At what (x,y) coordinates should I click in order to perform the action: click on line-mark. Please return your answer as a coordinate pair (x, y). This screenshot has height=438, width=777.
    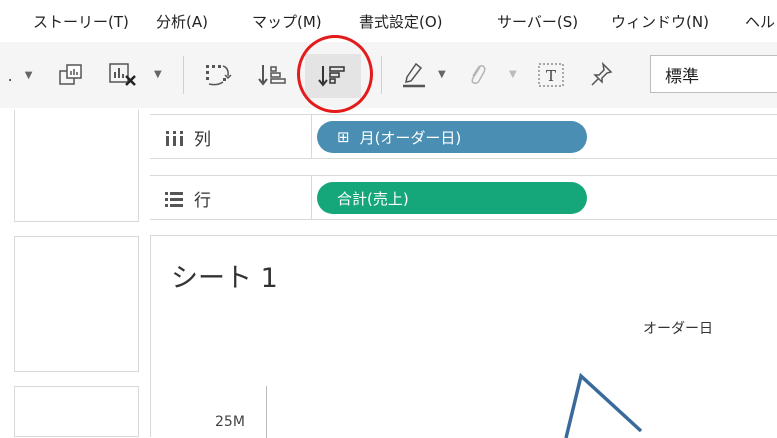
    Looking at the image, I should click on (603, 405).